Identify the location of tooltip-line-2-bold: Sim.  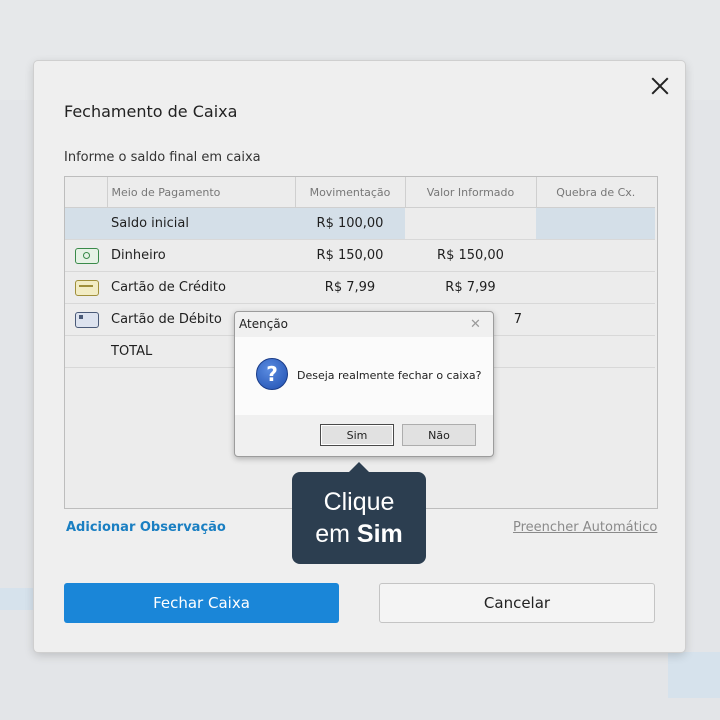
(379, 534).